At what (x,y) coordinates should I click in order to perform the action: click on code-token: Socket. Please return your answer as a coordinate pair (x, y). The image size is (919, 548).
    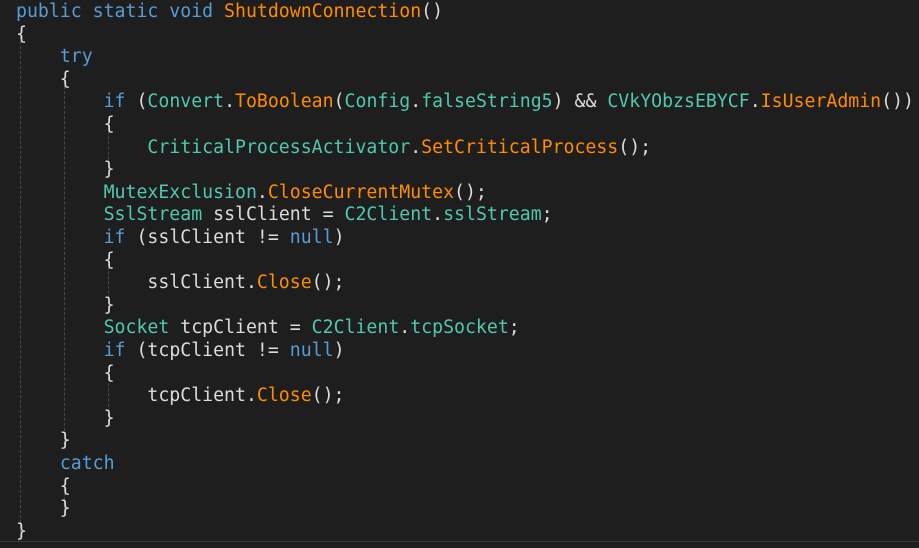
    Looking at the image, I should click on (136, 328).